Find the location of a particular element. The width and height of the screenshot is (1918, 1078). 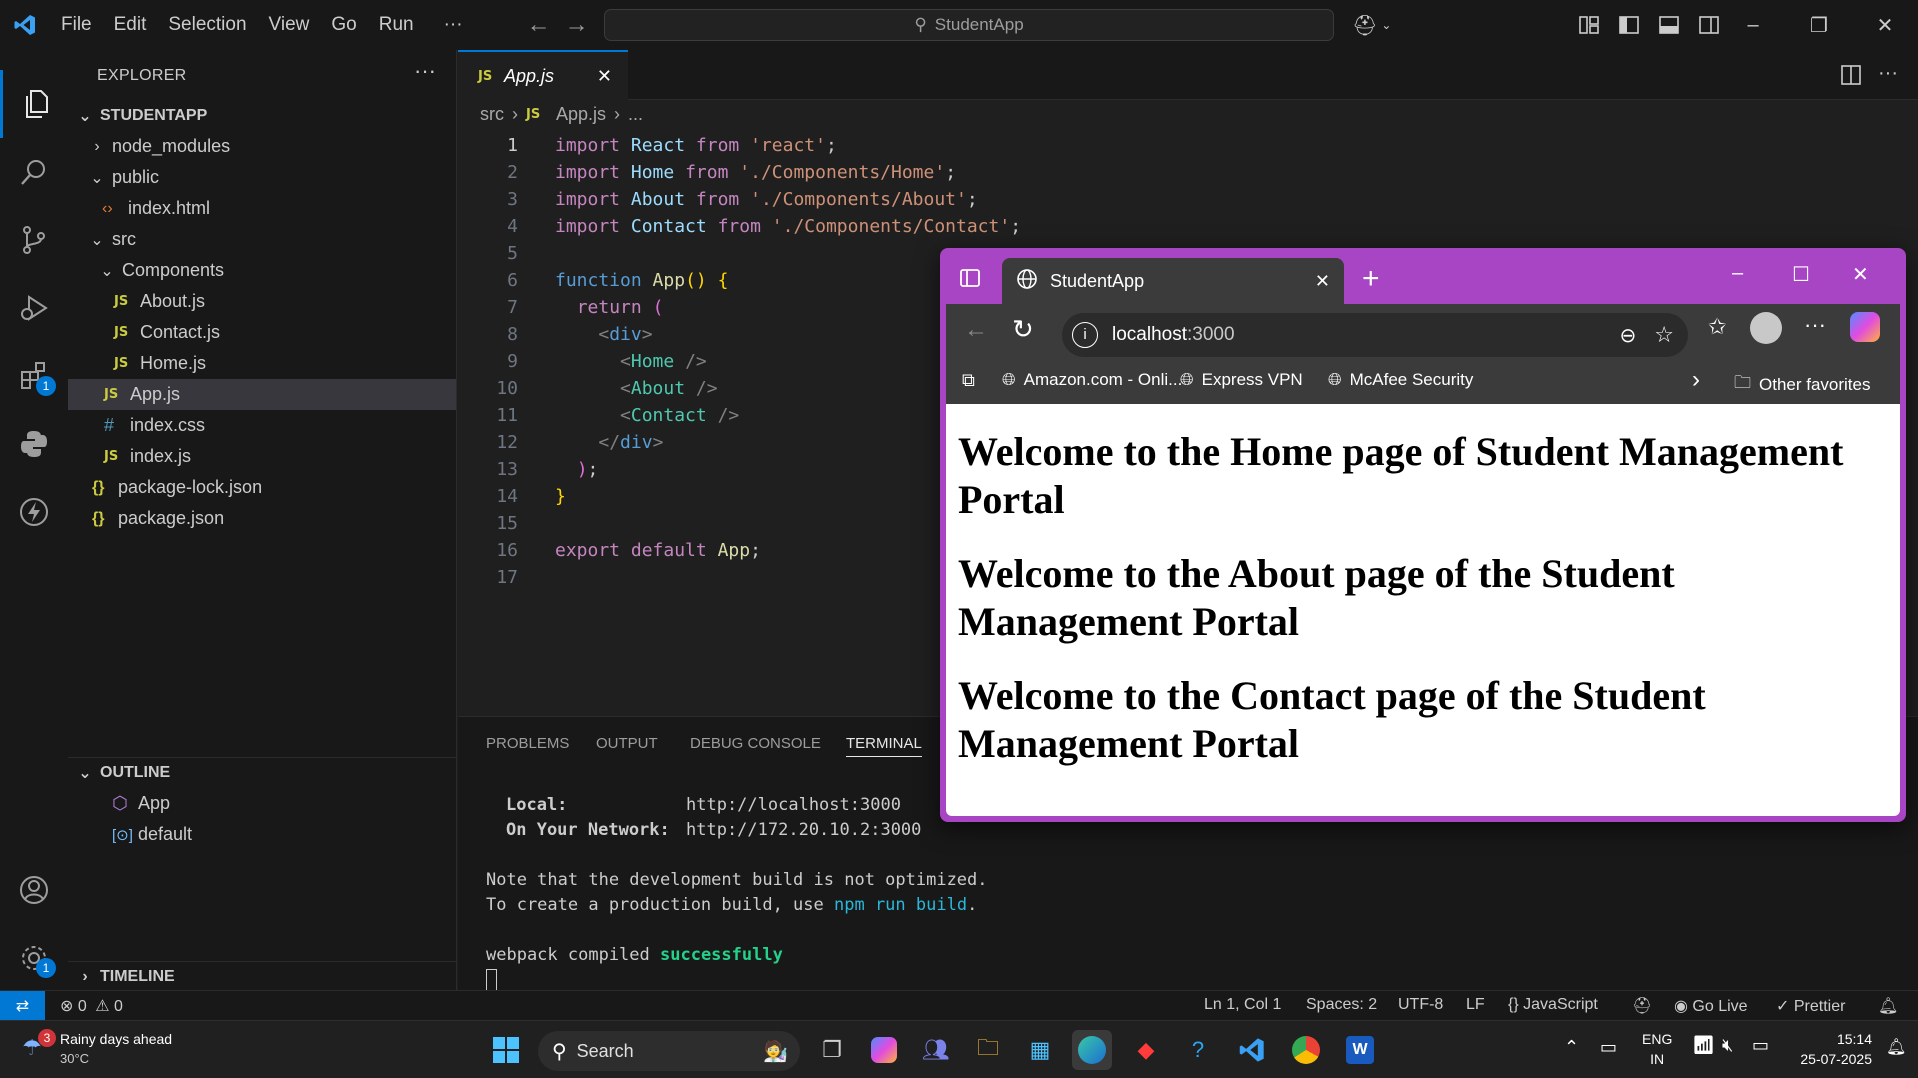

python-activity is located at coordinates (34, 444).